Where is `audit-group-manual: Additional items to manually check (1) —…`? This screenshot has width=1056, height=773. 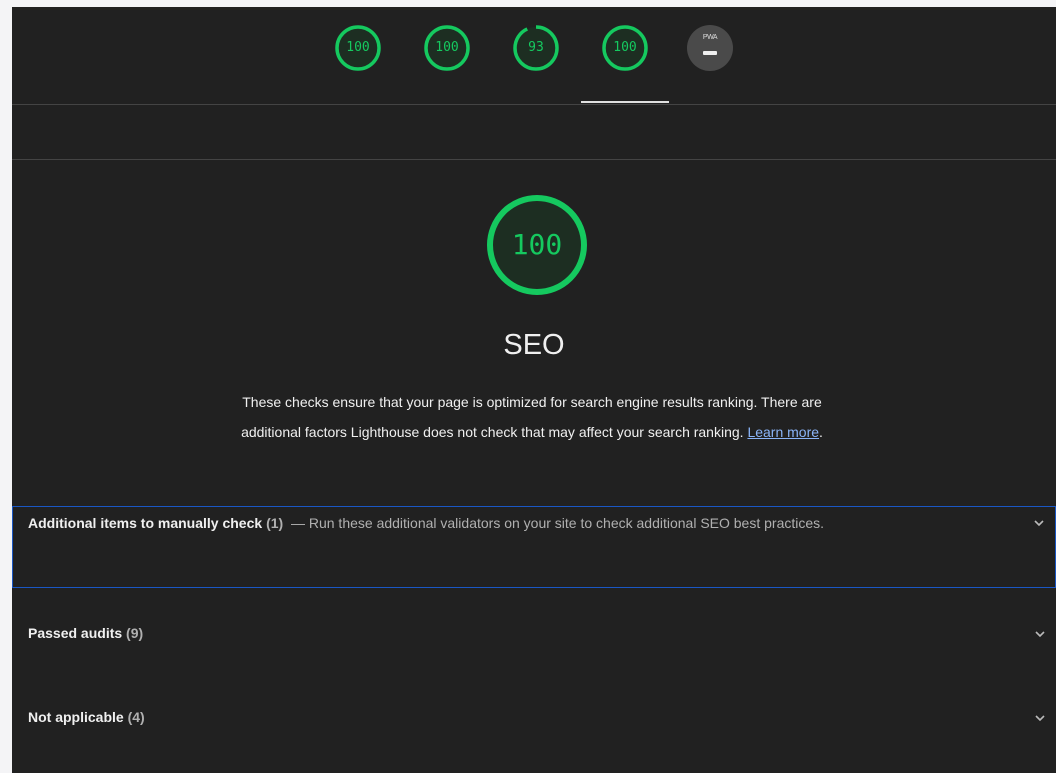
audit-group-manual: Additional items to manually check (1) —… is located at coordinates (534, 547).